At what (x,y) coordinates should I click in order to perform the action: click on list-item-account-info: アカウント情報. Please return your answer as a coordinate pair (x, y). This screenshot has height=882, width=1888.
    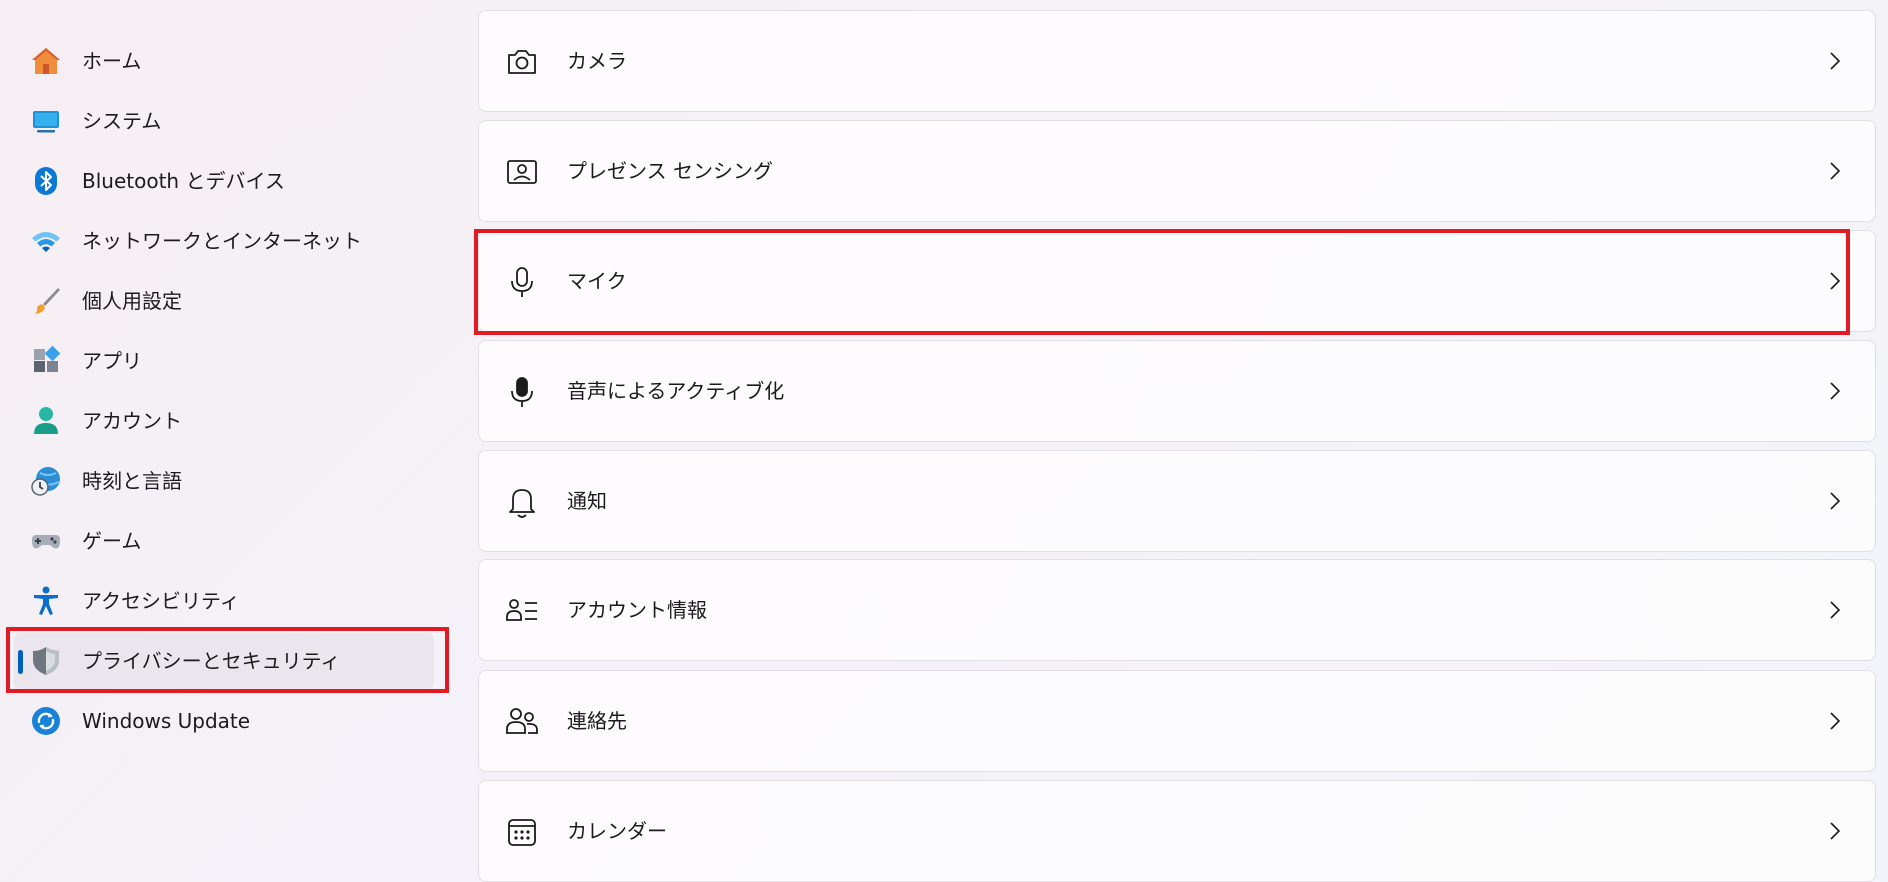
    Looking at the image, I should click on (1177, 610).